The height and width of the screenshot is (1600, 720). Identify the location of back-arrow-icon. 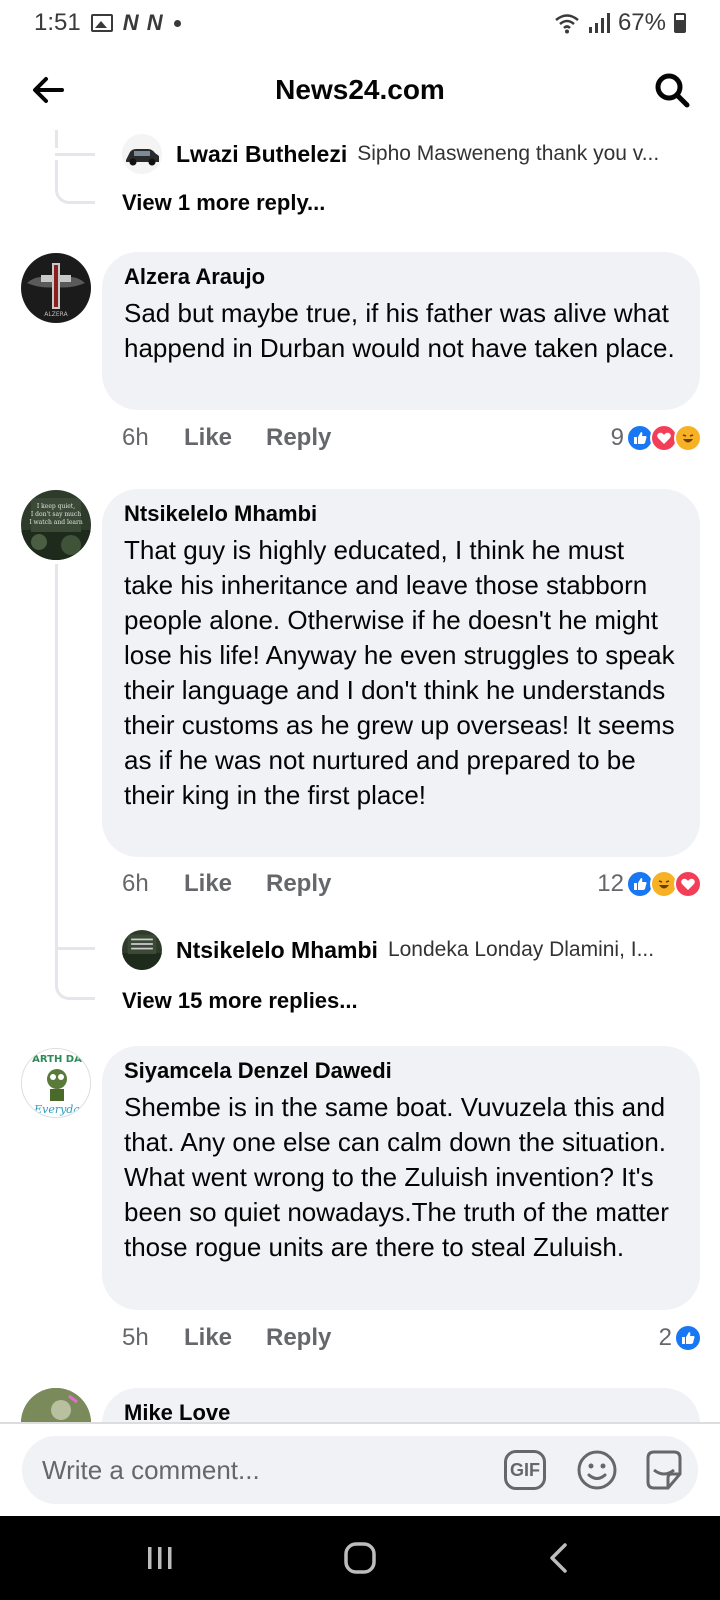
(48, 90).